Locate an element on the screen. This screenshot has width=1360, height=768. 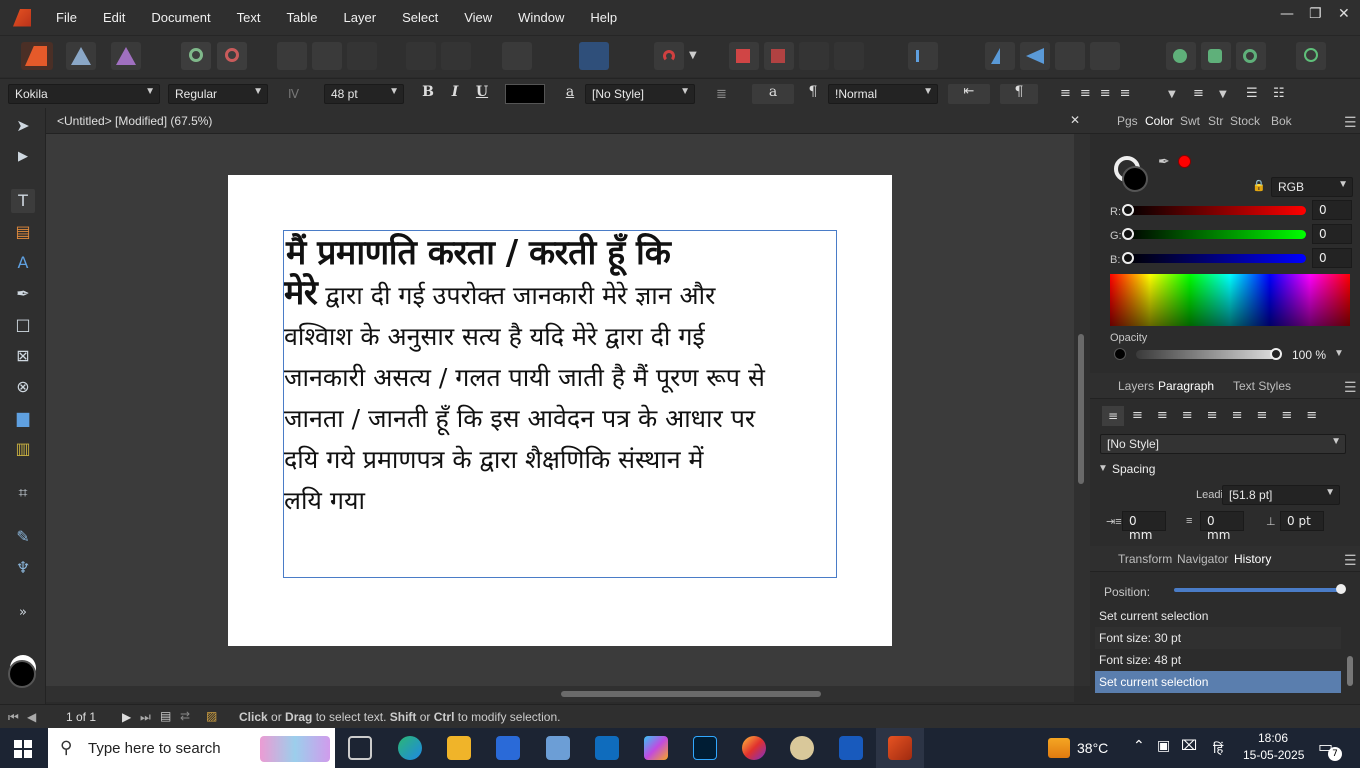
crop-tool-icon: ⌗ is located at coordinates (23, 493).